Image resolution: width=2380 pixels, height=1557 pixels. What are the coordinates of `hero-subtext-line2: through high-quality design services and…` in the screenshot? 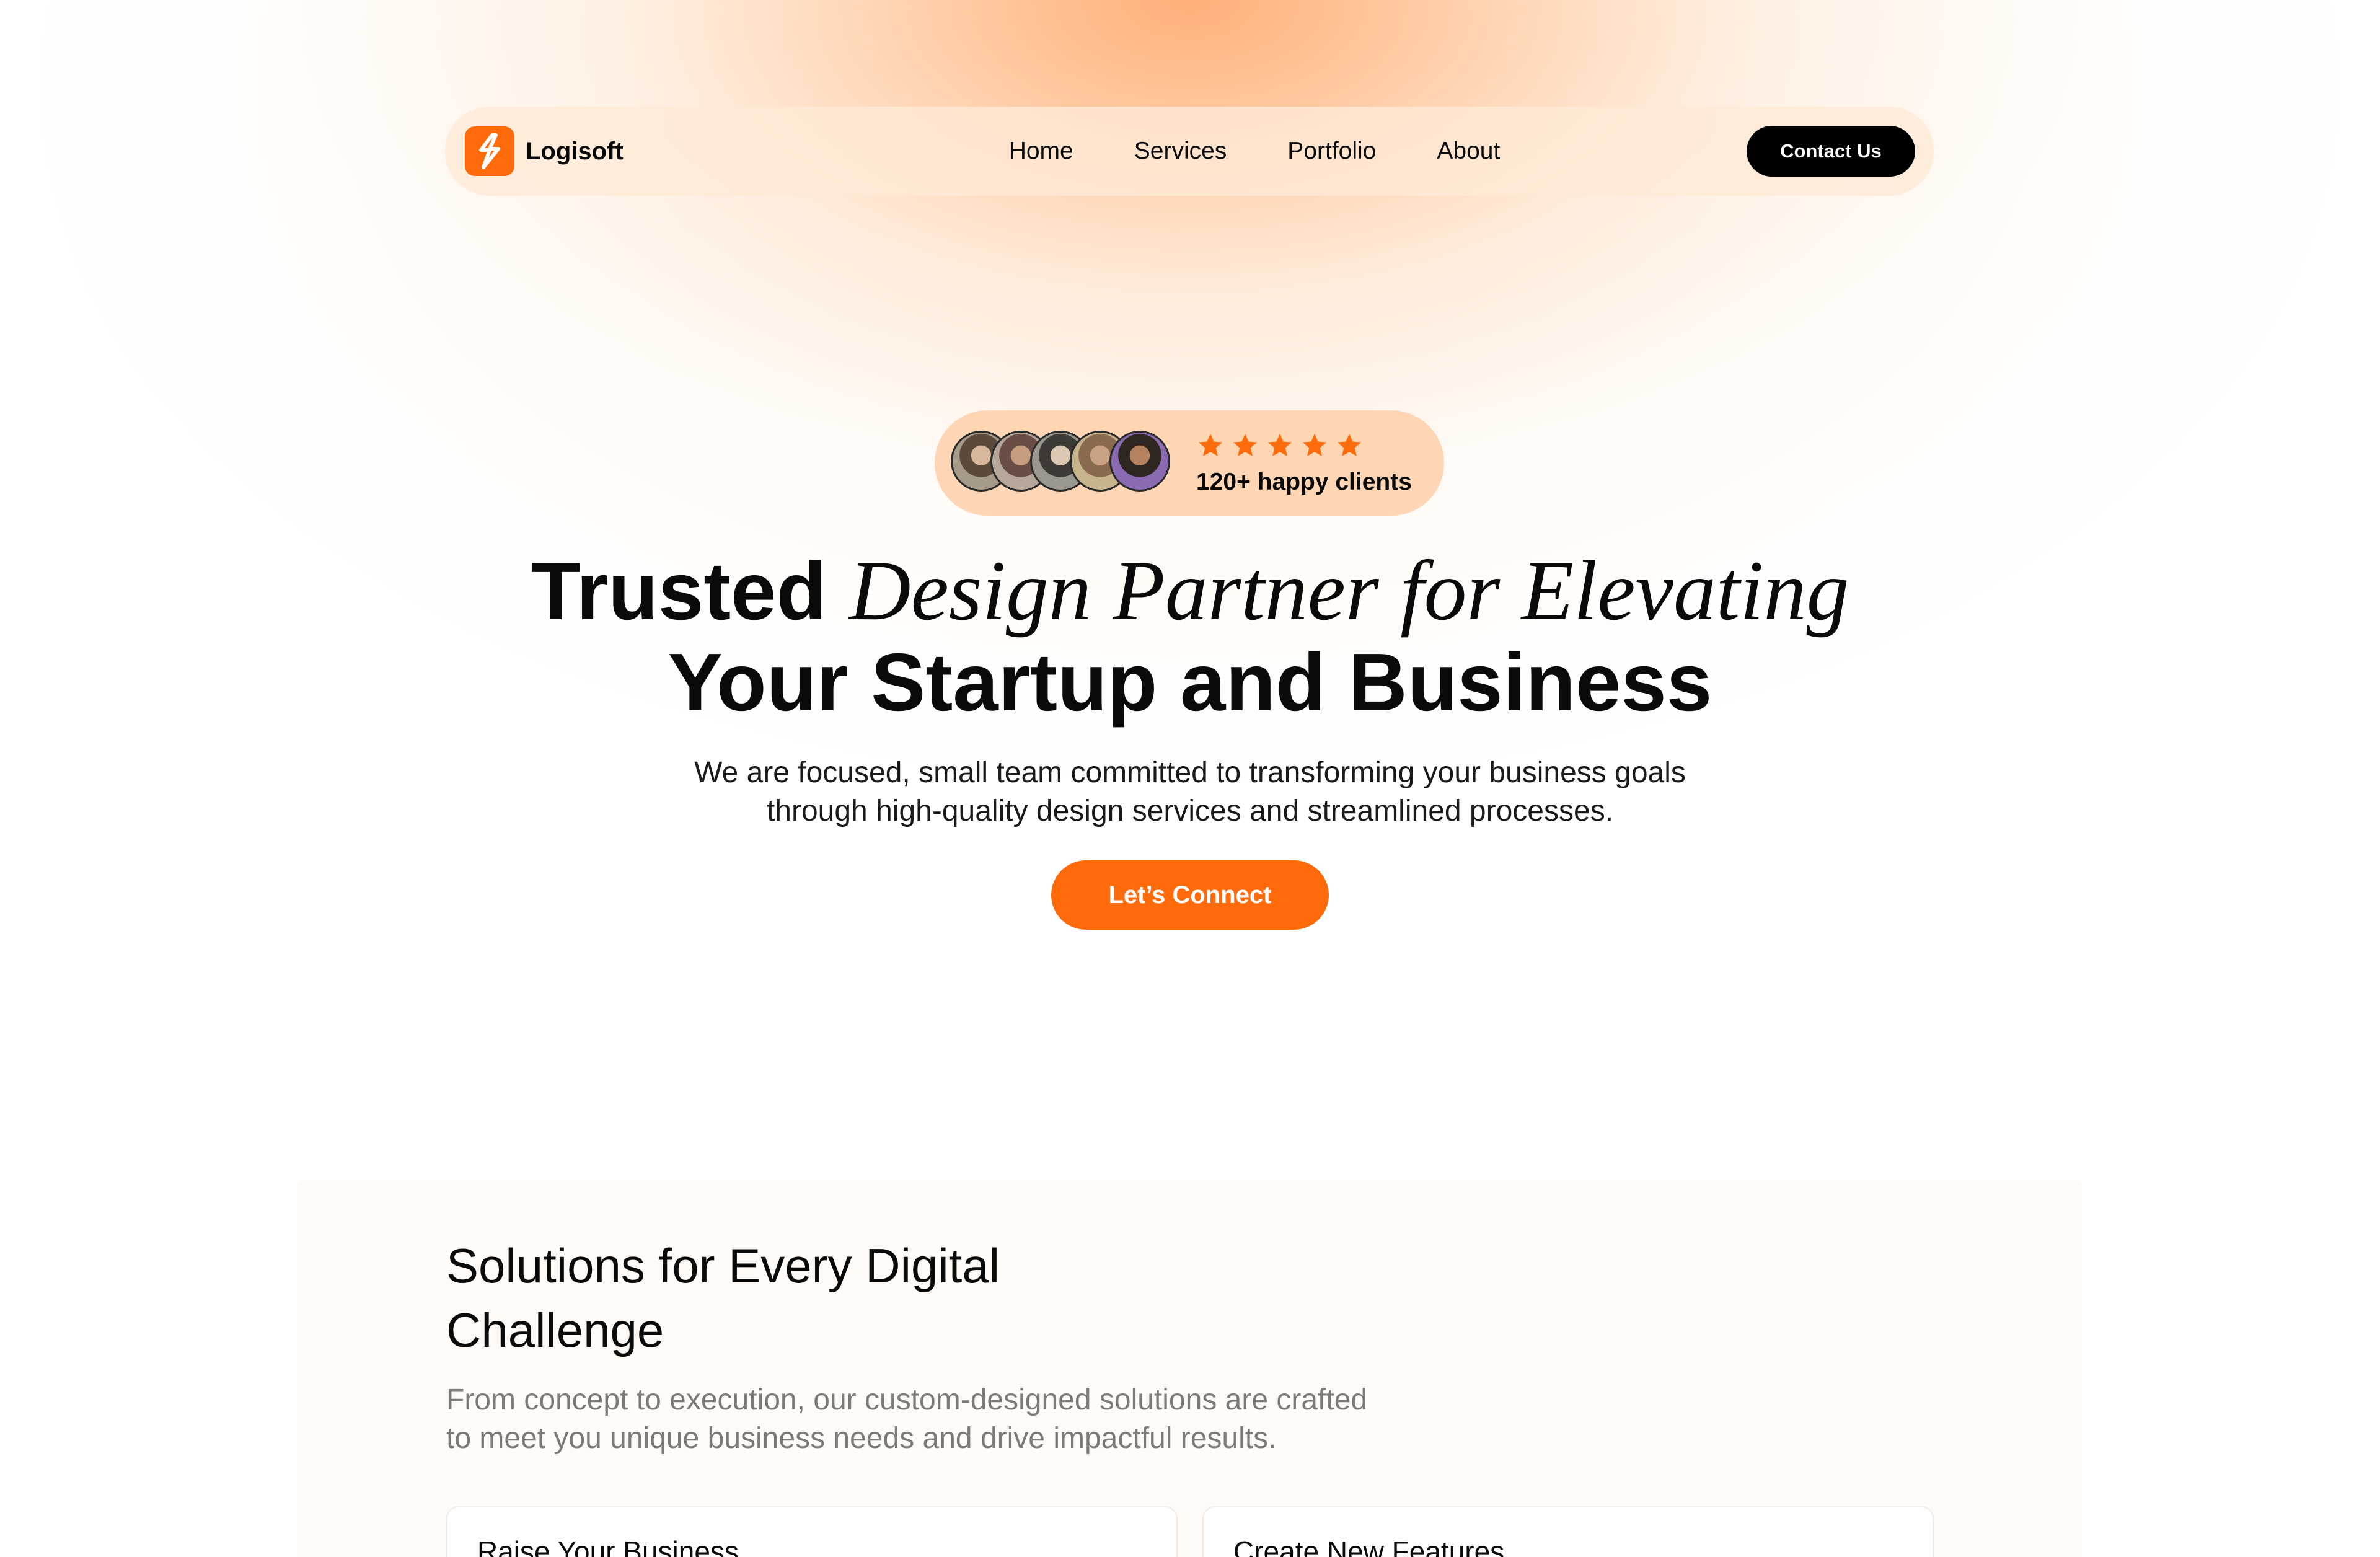 It's located at (1190, 811).